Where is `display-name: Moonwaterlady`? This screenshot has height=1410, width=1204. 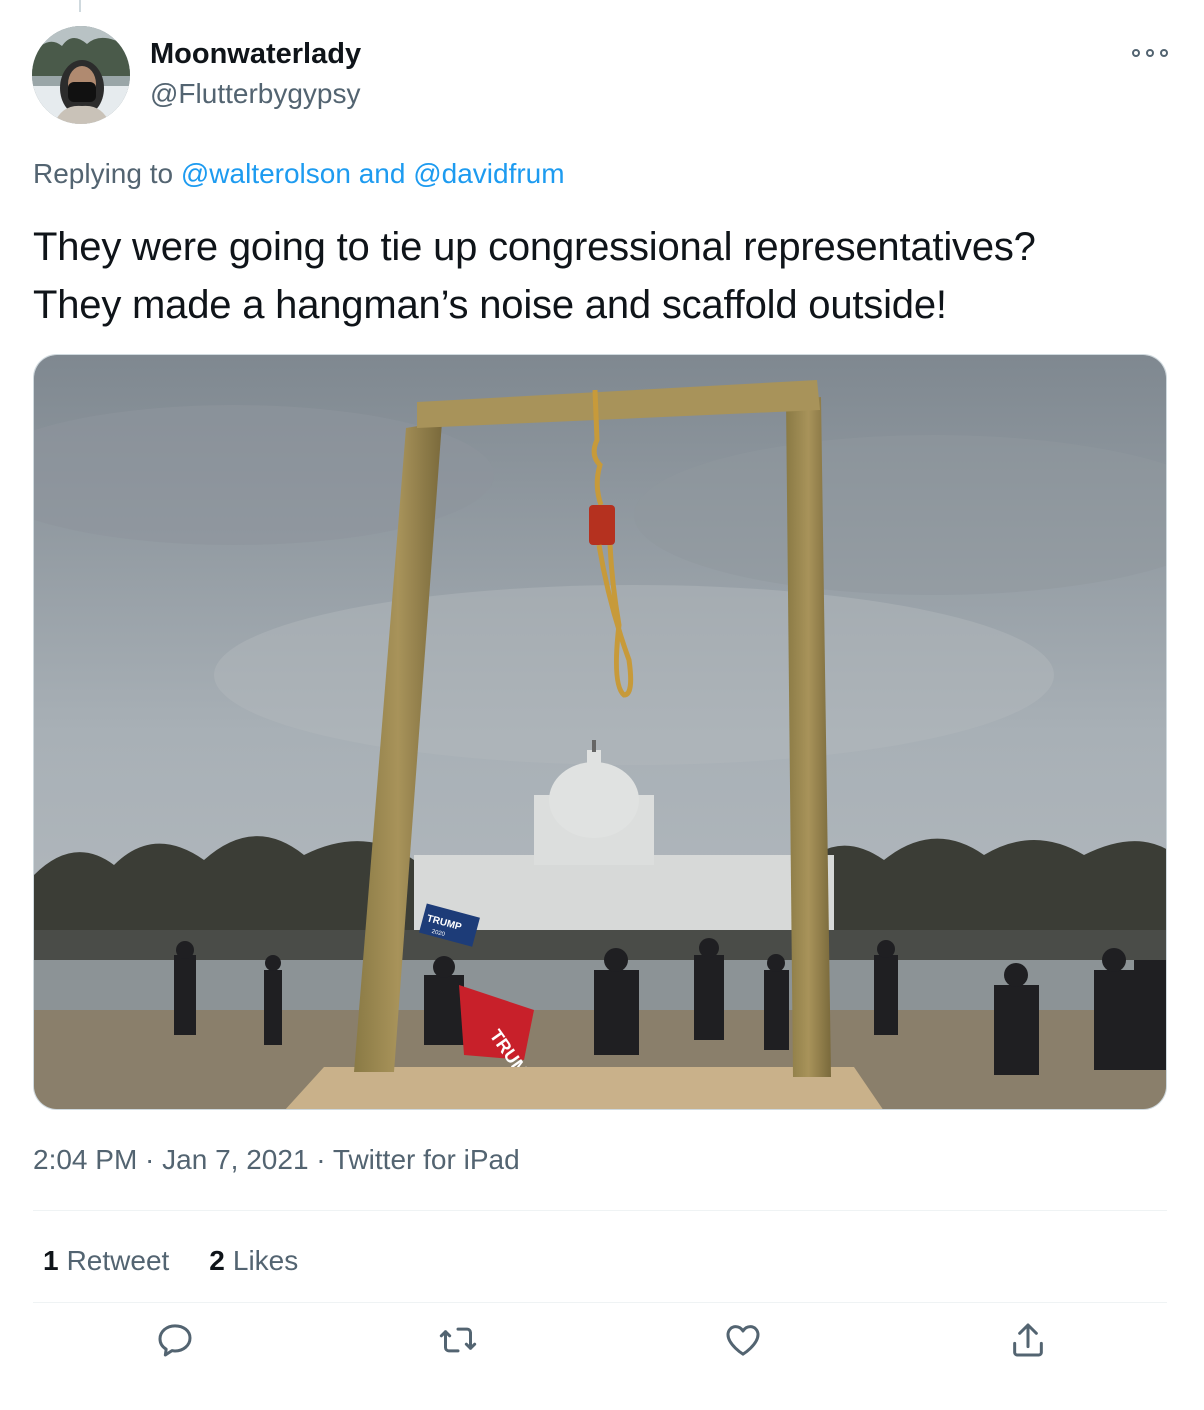
display-name: Moonwaterlady is located at coordinates (255, 54).